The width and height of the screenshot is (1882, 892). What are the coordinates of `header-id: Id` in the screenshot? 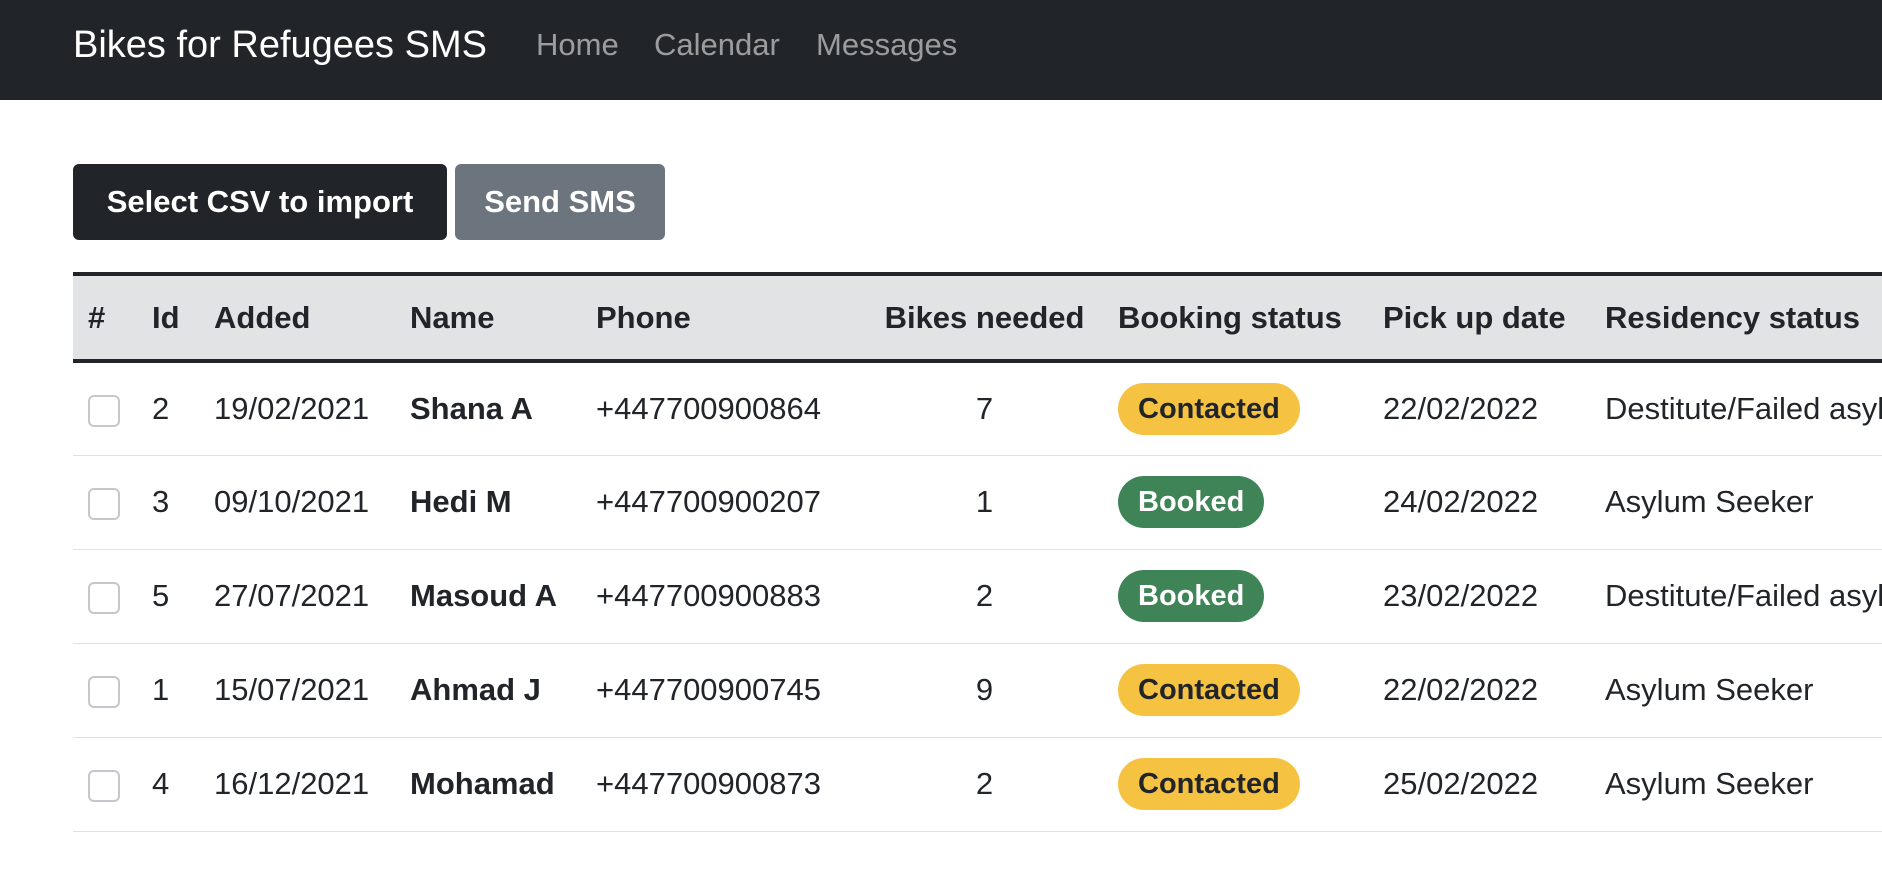 It's located at (168, 317).